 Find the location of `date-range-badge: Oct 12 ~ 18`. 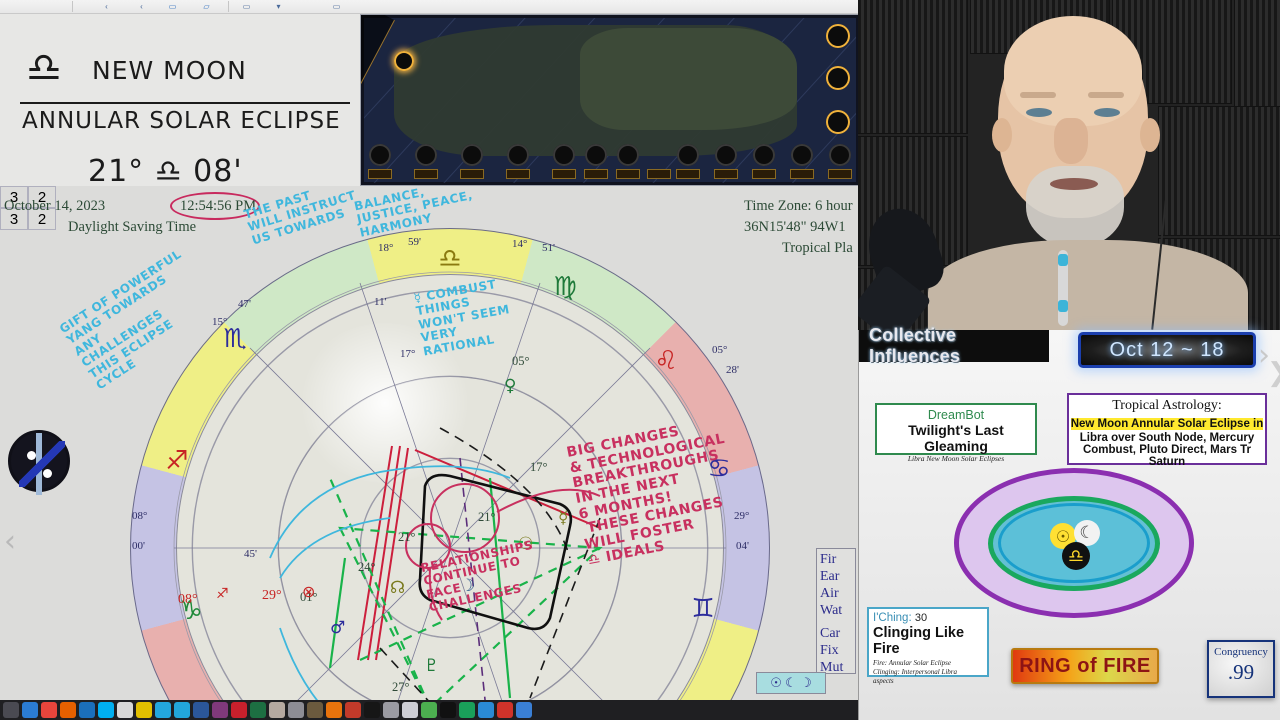

date-range-badge: Oct 12 ~ 18 is located at coordinates (1167, 350).